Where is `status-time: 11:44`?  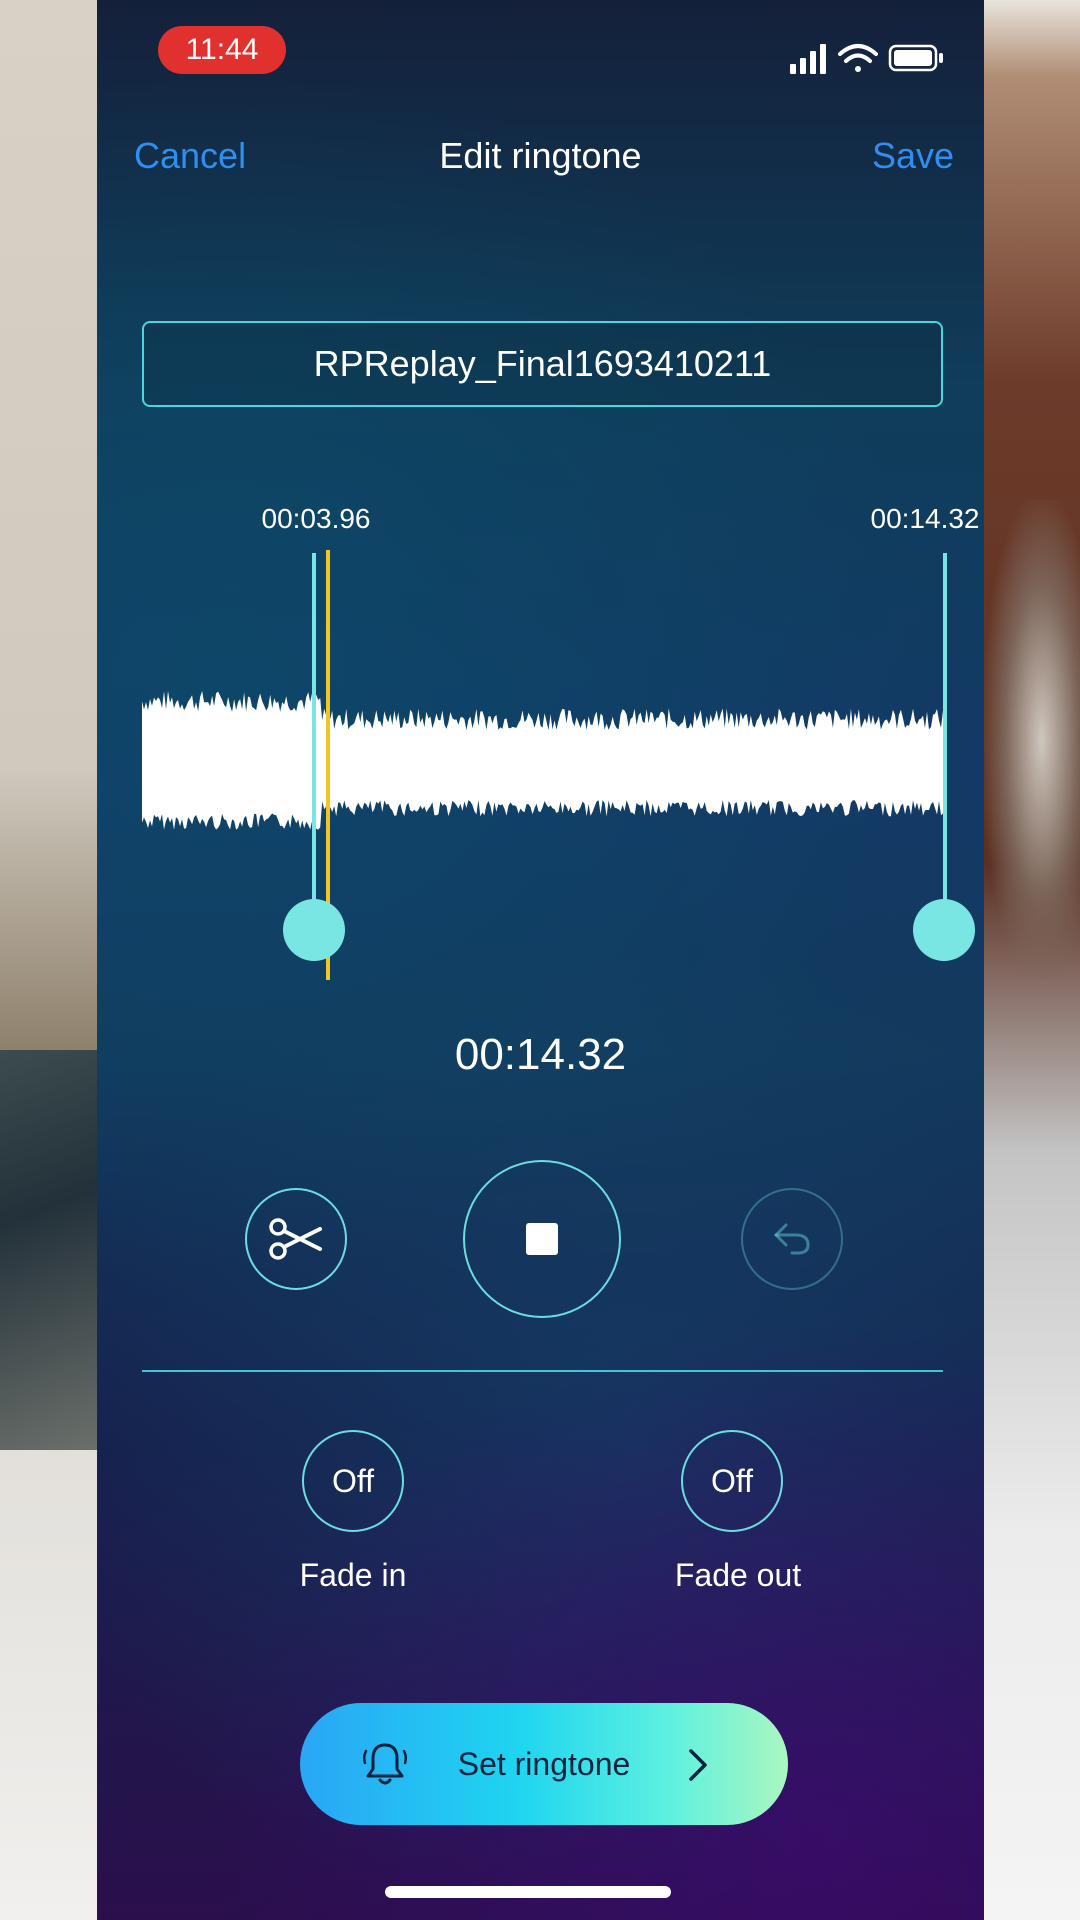
status-time: 11:44 is located at coordinates (222, 50).